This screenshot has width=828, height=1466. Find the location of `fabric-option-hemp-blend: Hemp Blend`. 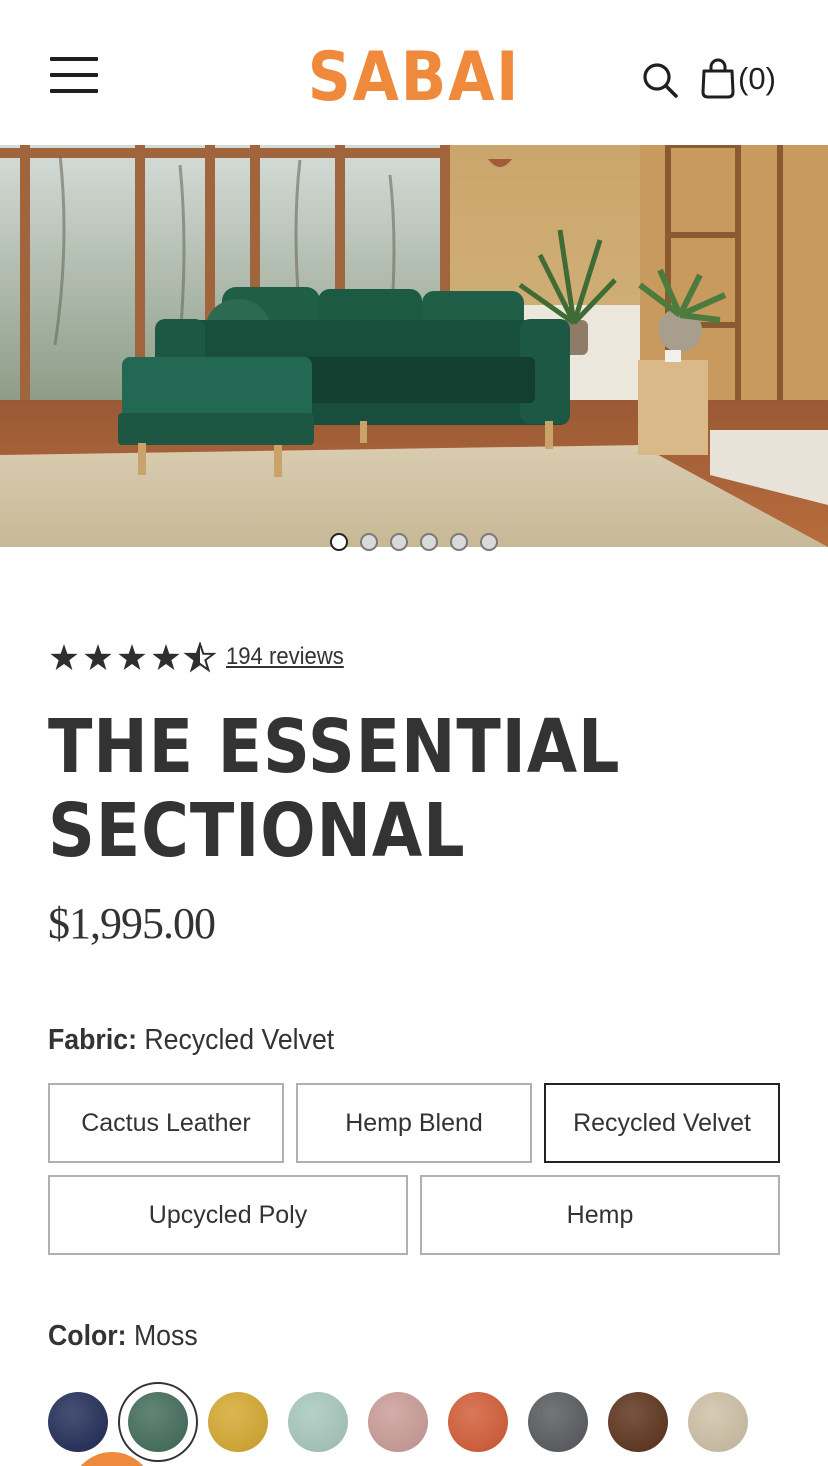

fabric-option-hemp-blend: Hemp Blend is located at coordinates (414, 1123).